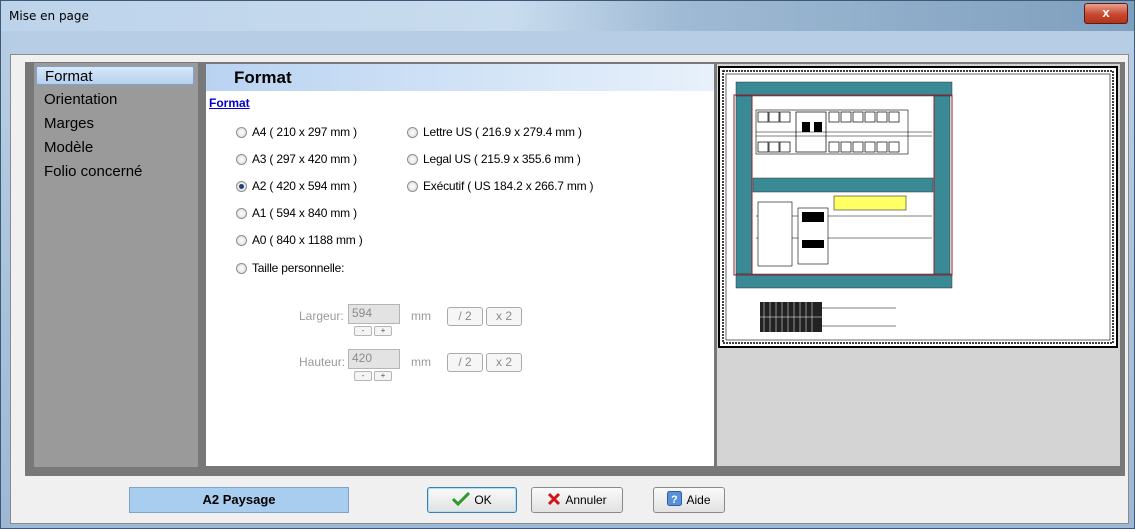 Image resolution: width=1135 pixels, height=529 pixels. What do you see at coordinates (421, 316) in the screenshot?
I see `width-unit: mm` at bounding box center [421, 316].